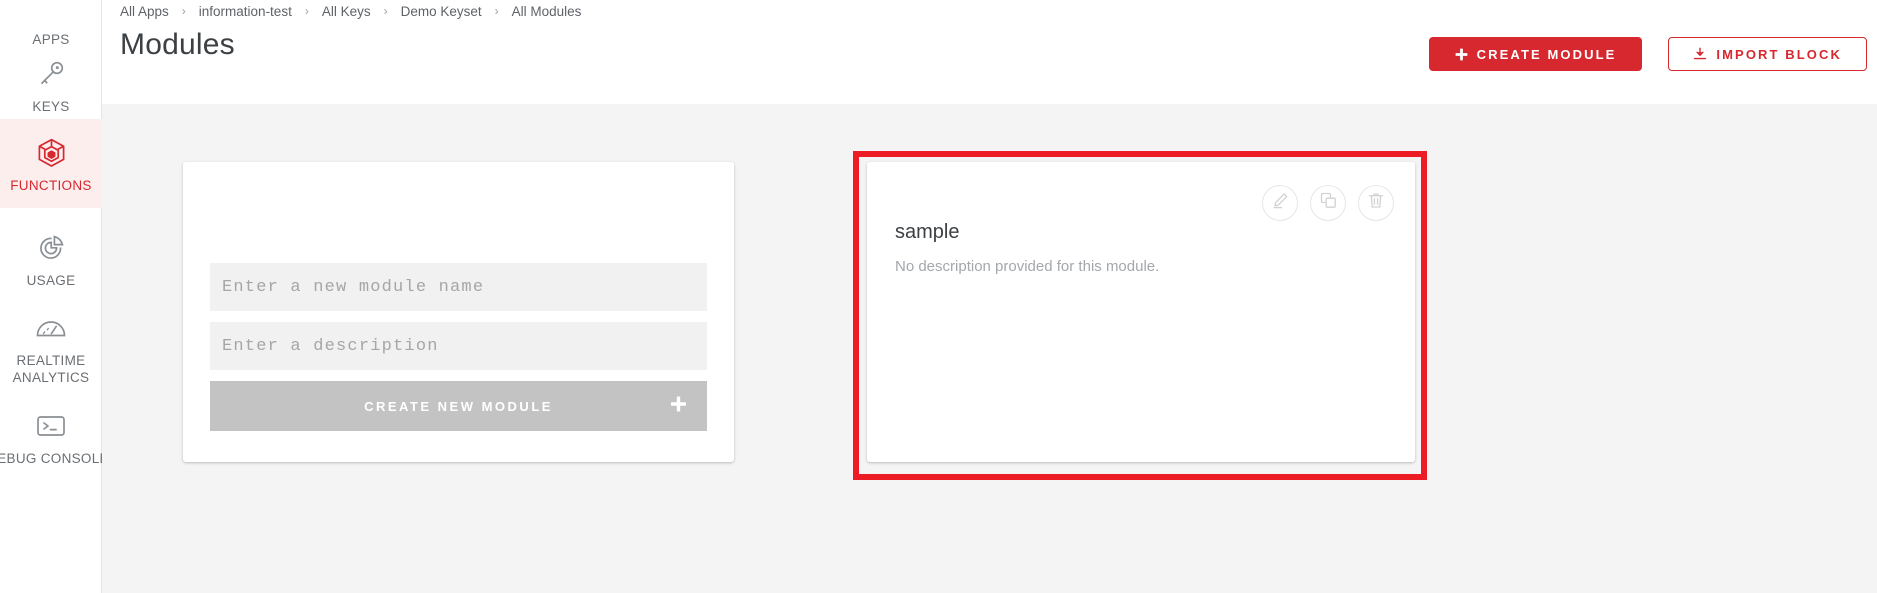 This screenshot has width=1877, height=593. What do you see at coordinates (51, 74) in the screenshot?
I see `key-icon` at bounding box center [51, 74].